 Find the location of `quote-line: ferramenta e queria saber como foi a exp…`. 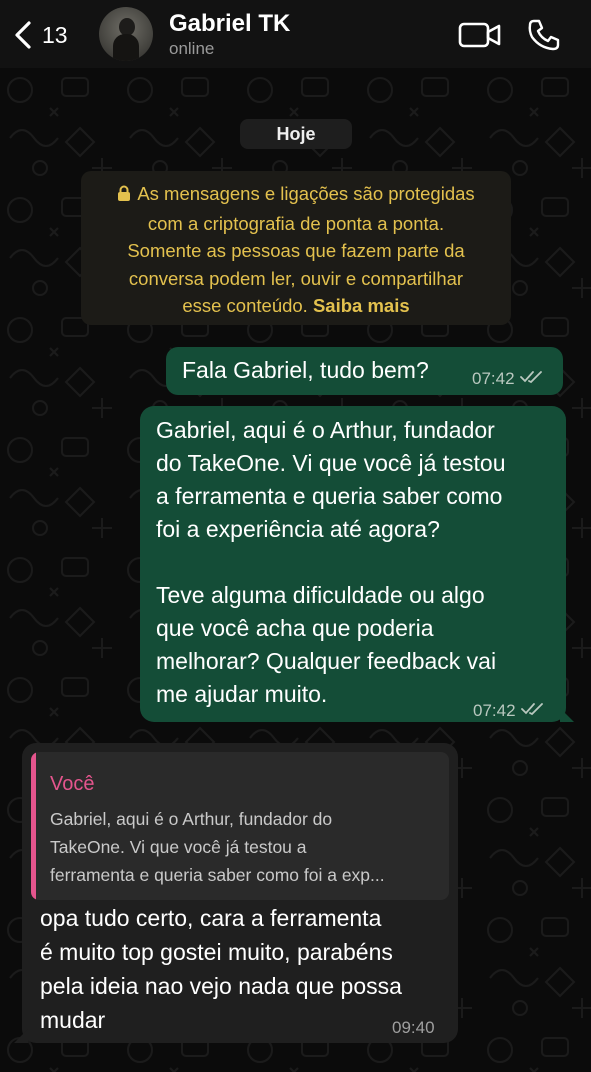

quote-line: ferramenta e queria saber como foi a exp… is located at coordinates (217, 875).